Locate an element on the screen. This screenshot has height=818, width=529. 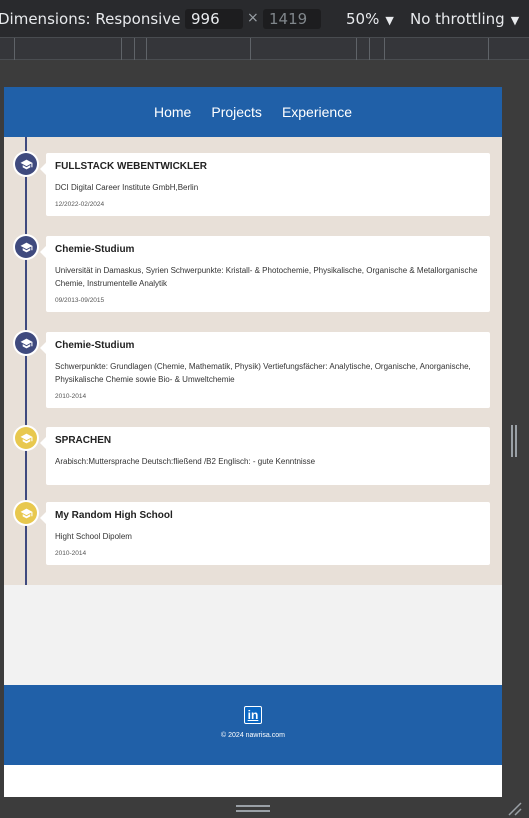
zoom-label: 50% is located at coordinates (363, 19).